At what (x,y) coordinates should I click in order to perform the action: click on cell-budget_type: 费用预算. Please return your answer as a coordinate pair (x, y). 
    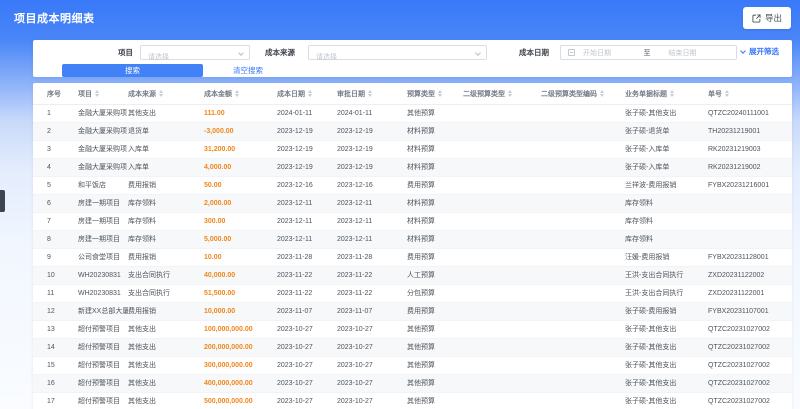
    Looking at the image, I should click on (421, 185).